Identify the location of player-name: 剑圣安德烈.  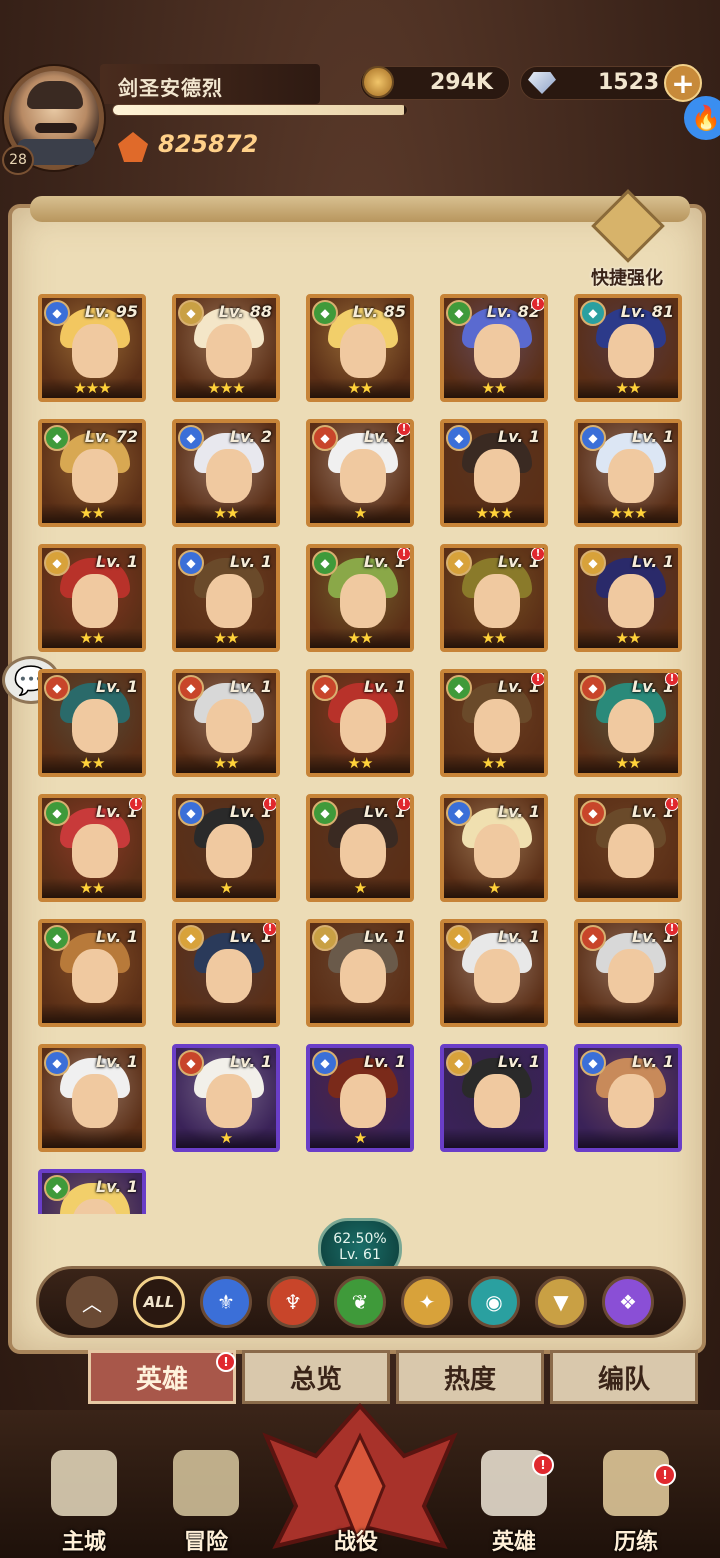
(170, 88).